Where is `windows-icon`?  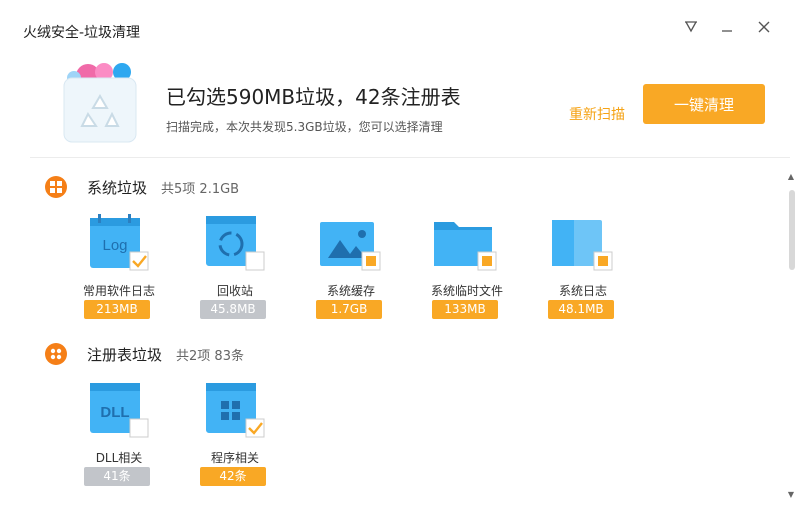 windows-icon is located at coordinates (56, 187).